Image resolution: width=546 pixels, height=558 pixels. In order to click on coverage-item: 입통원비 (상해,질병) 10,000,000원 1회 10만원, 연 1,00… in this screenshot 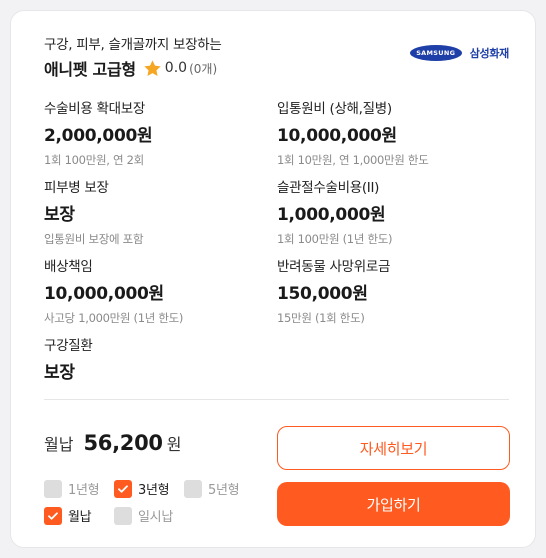, I will do `click(387, 132)`.